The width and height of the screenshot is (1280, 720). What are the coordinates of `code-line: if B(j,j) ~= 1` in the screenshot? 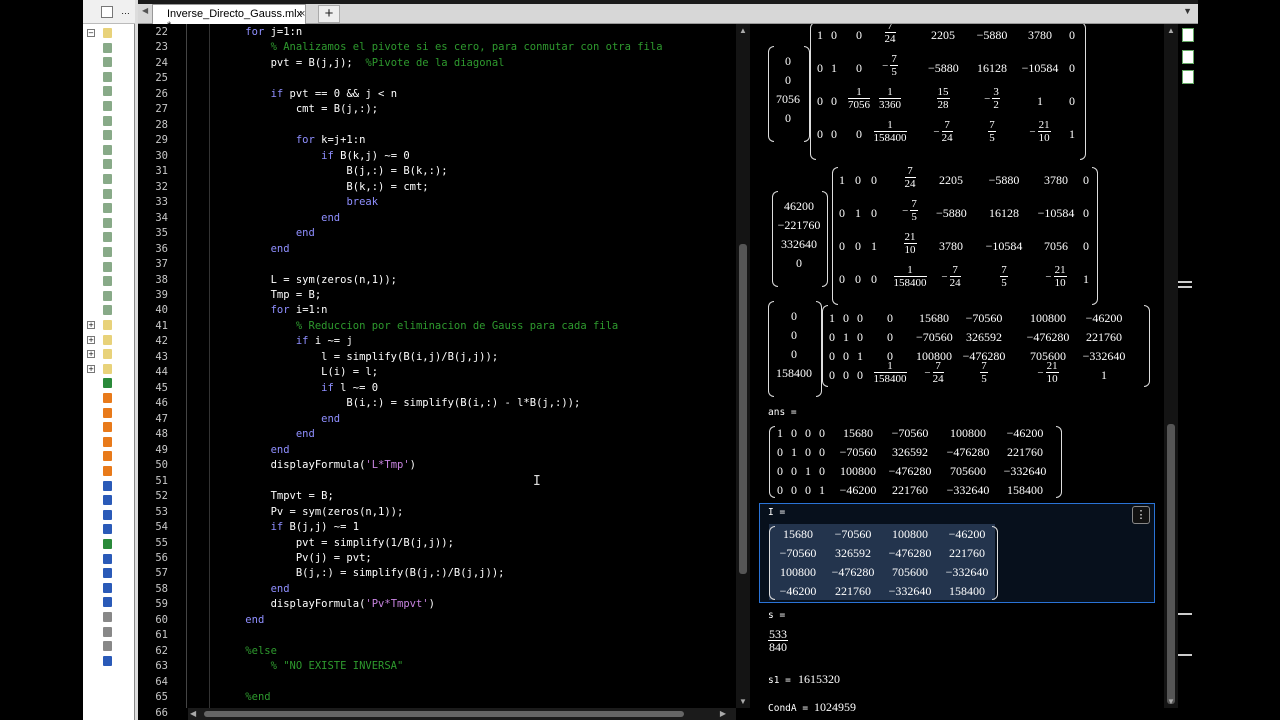 It's located at (290, 527).